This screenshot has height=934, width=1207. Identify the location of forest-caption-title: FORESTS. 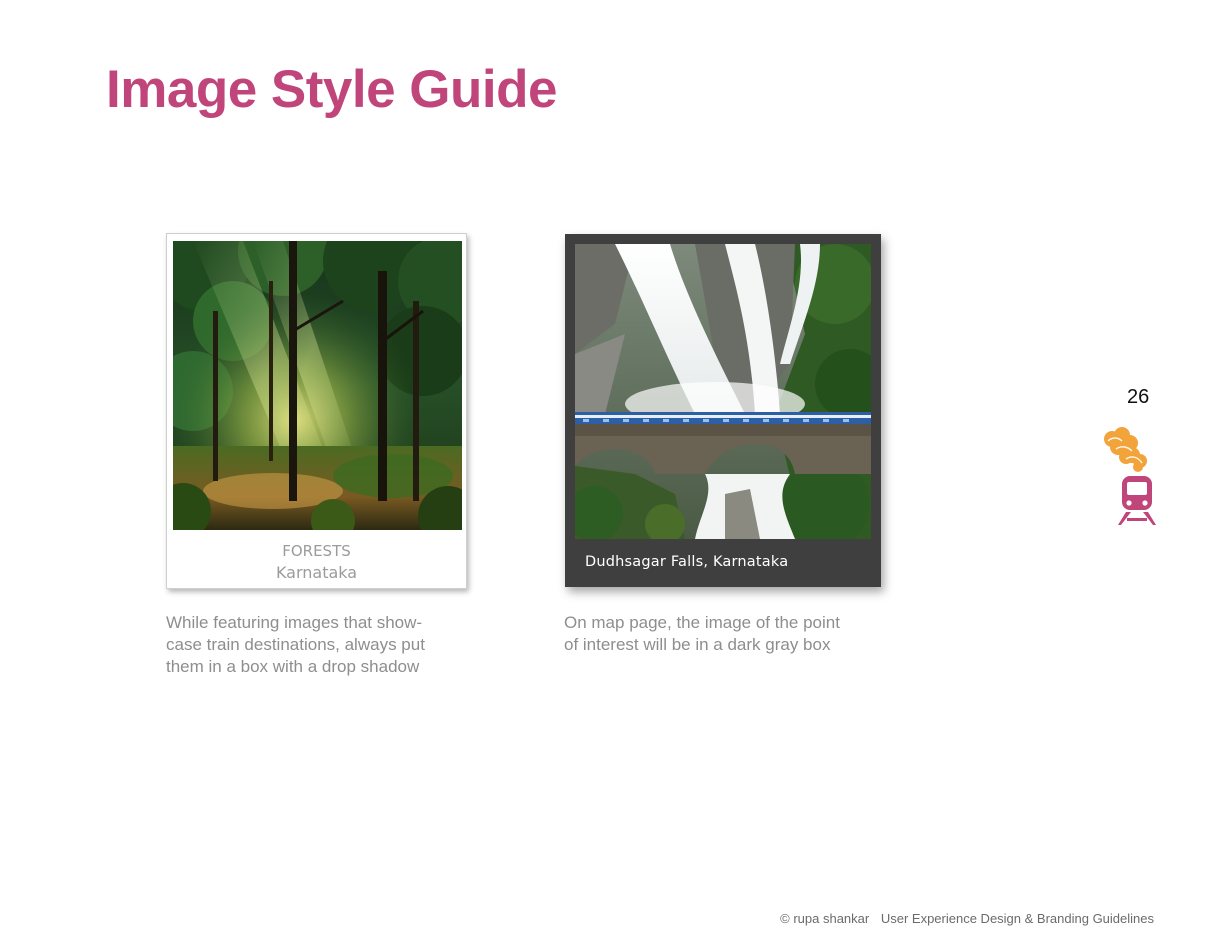
(316, 551).